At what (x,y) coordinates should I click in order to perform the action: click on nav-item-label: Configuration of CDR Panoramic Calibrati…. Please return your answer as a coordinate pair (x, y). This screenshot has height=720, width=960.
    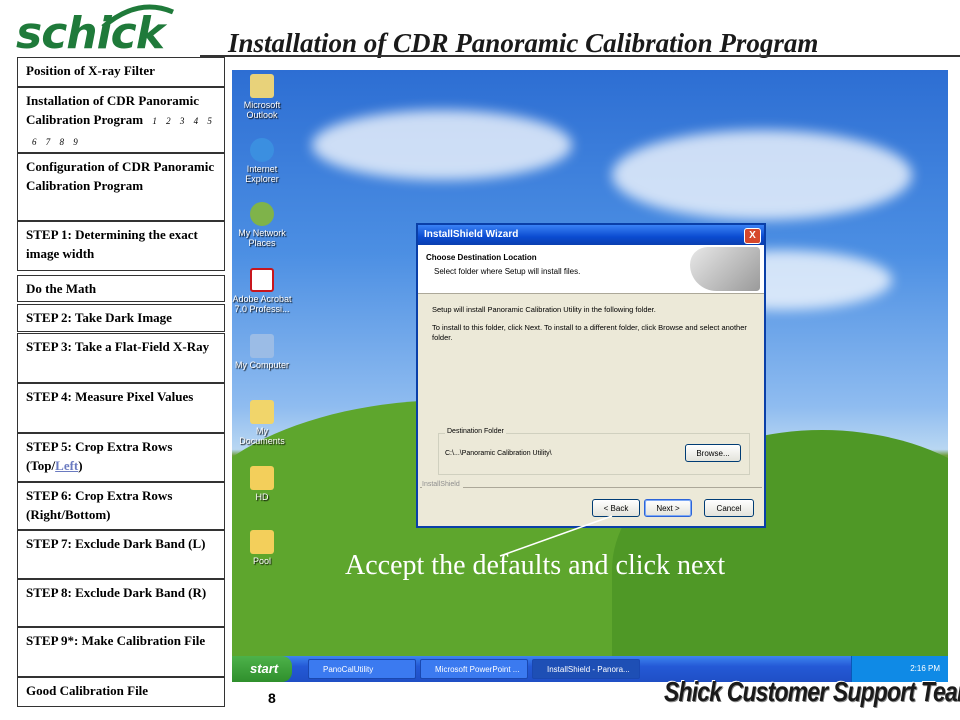
    Looking at the image, I should click on (120, 176).